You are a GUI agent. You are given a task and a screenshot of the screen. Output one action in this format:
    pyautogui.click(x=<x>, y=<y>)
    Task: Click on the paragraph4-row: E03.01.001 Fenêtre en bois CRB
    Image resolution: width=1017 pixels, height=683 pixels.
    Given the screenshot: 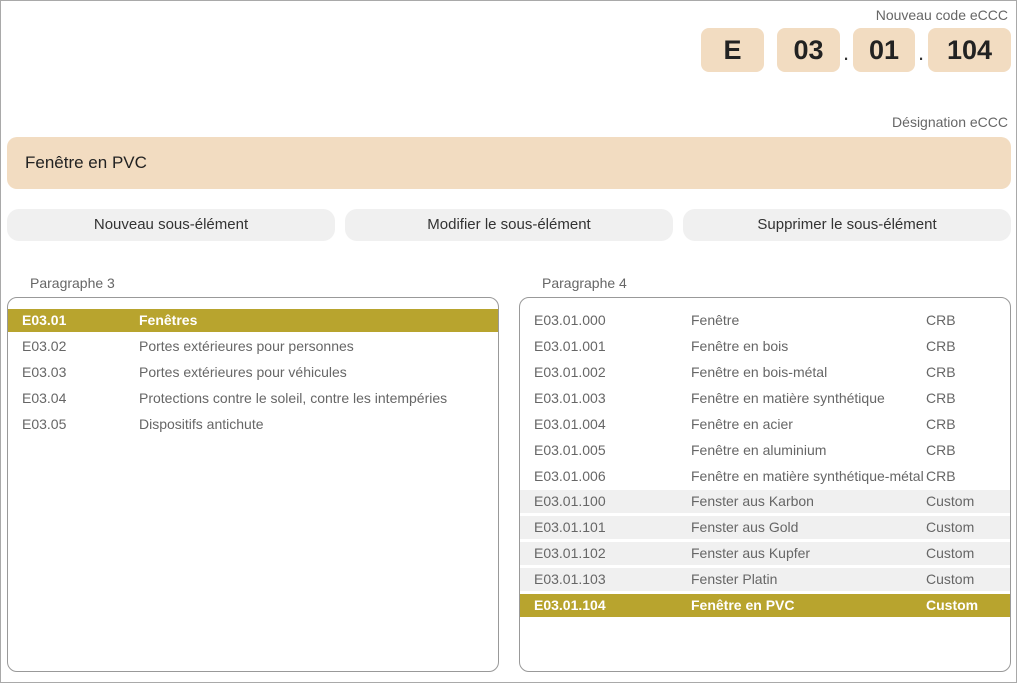 What is the action you would take?
    pyautogui.click(x=765, y=346)
    